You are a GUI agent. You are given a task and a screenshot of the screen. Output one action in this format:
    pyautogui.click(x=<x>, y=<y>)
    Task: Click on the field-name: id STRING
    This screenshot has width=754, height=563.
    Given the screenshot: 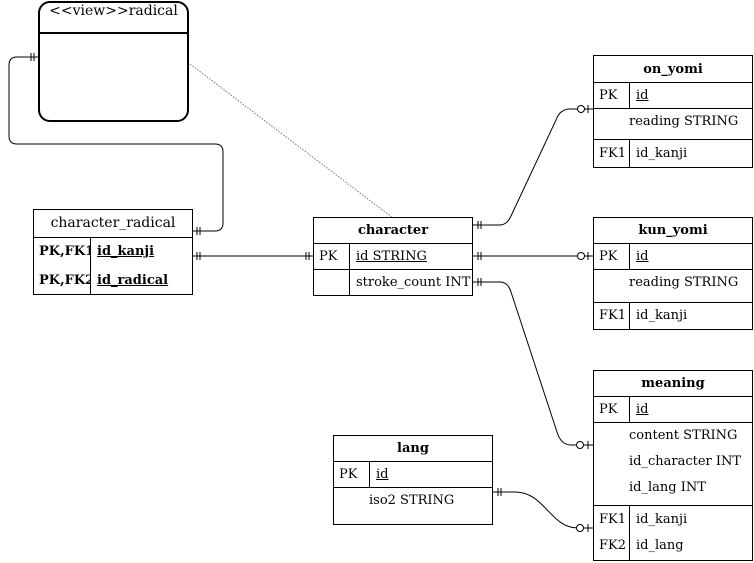 What is the action you would take?
    pyautogui.click(x=391, y=256)
    